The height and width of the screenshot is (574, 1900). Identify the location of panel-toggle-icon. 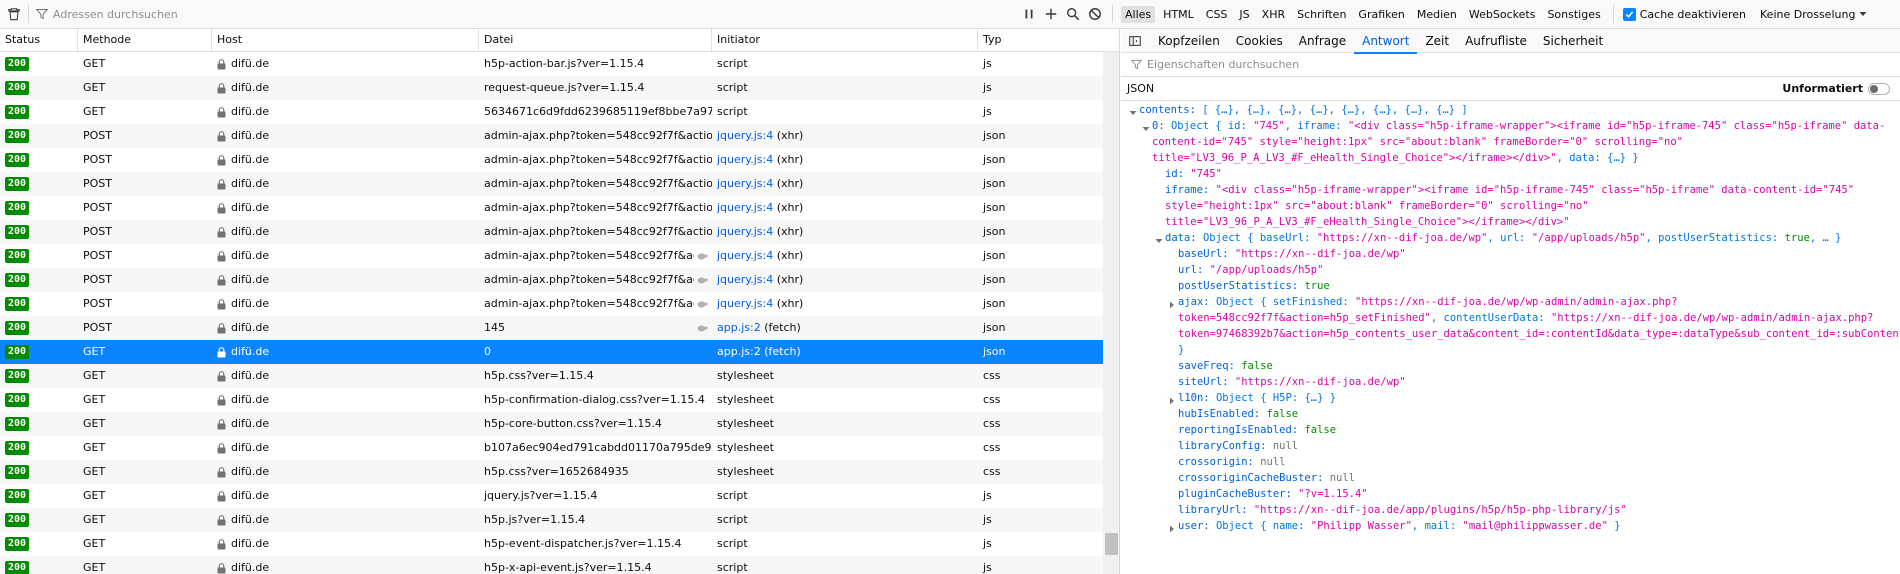
(1135, 41).